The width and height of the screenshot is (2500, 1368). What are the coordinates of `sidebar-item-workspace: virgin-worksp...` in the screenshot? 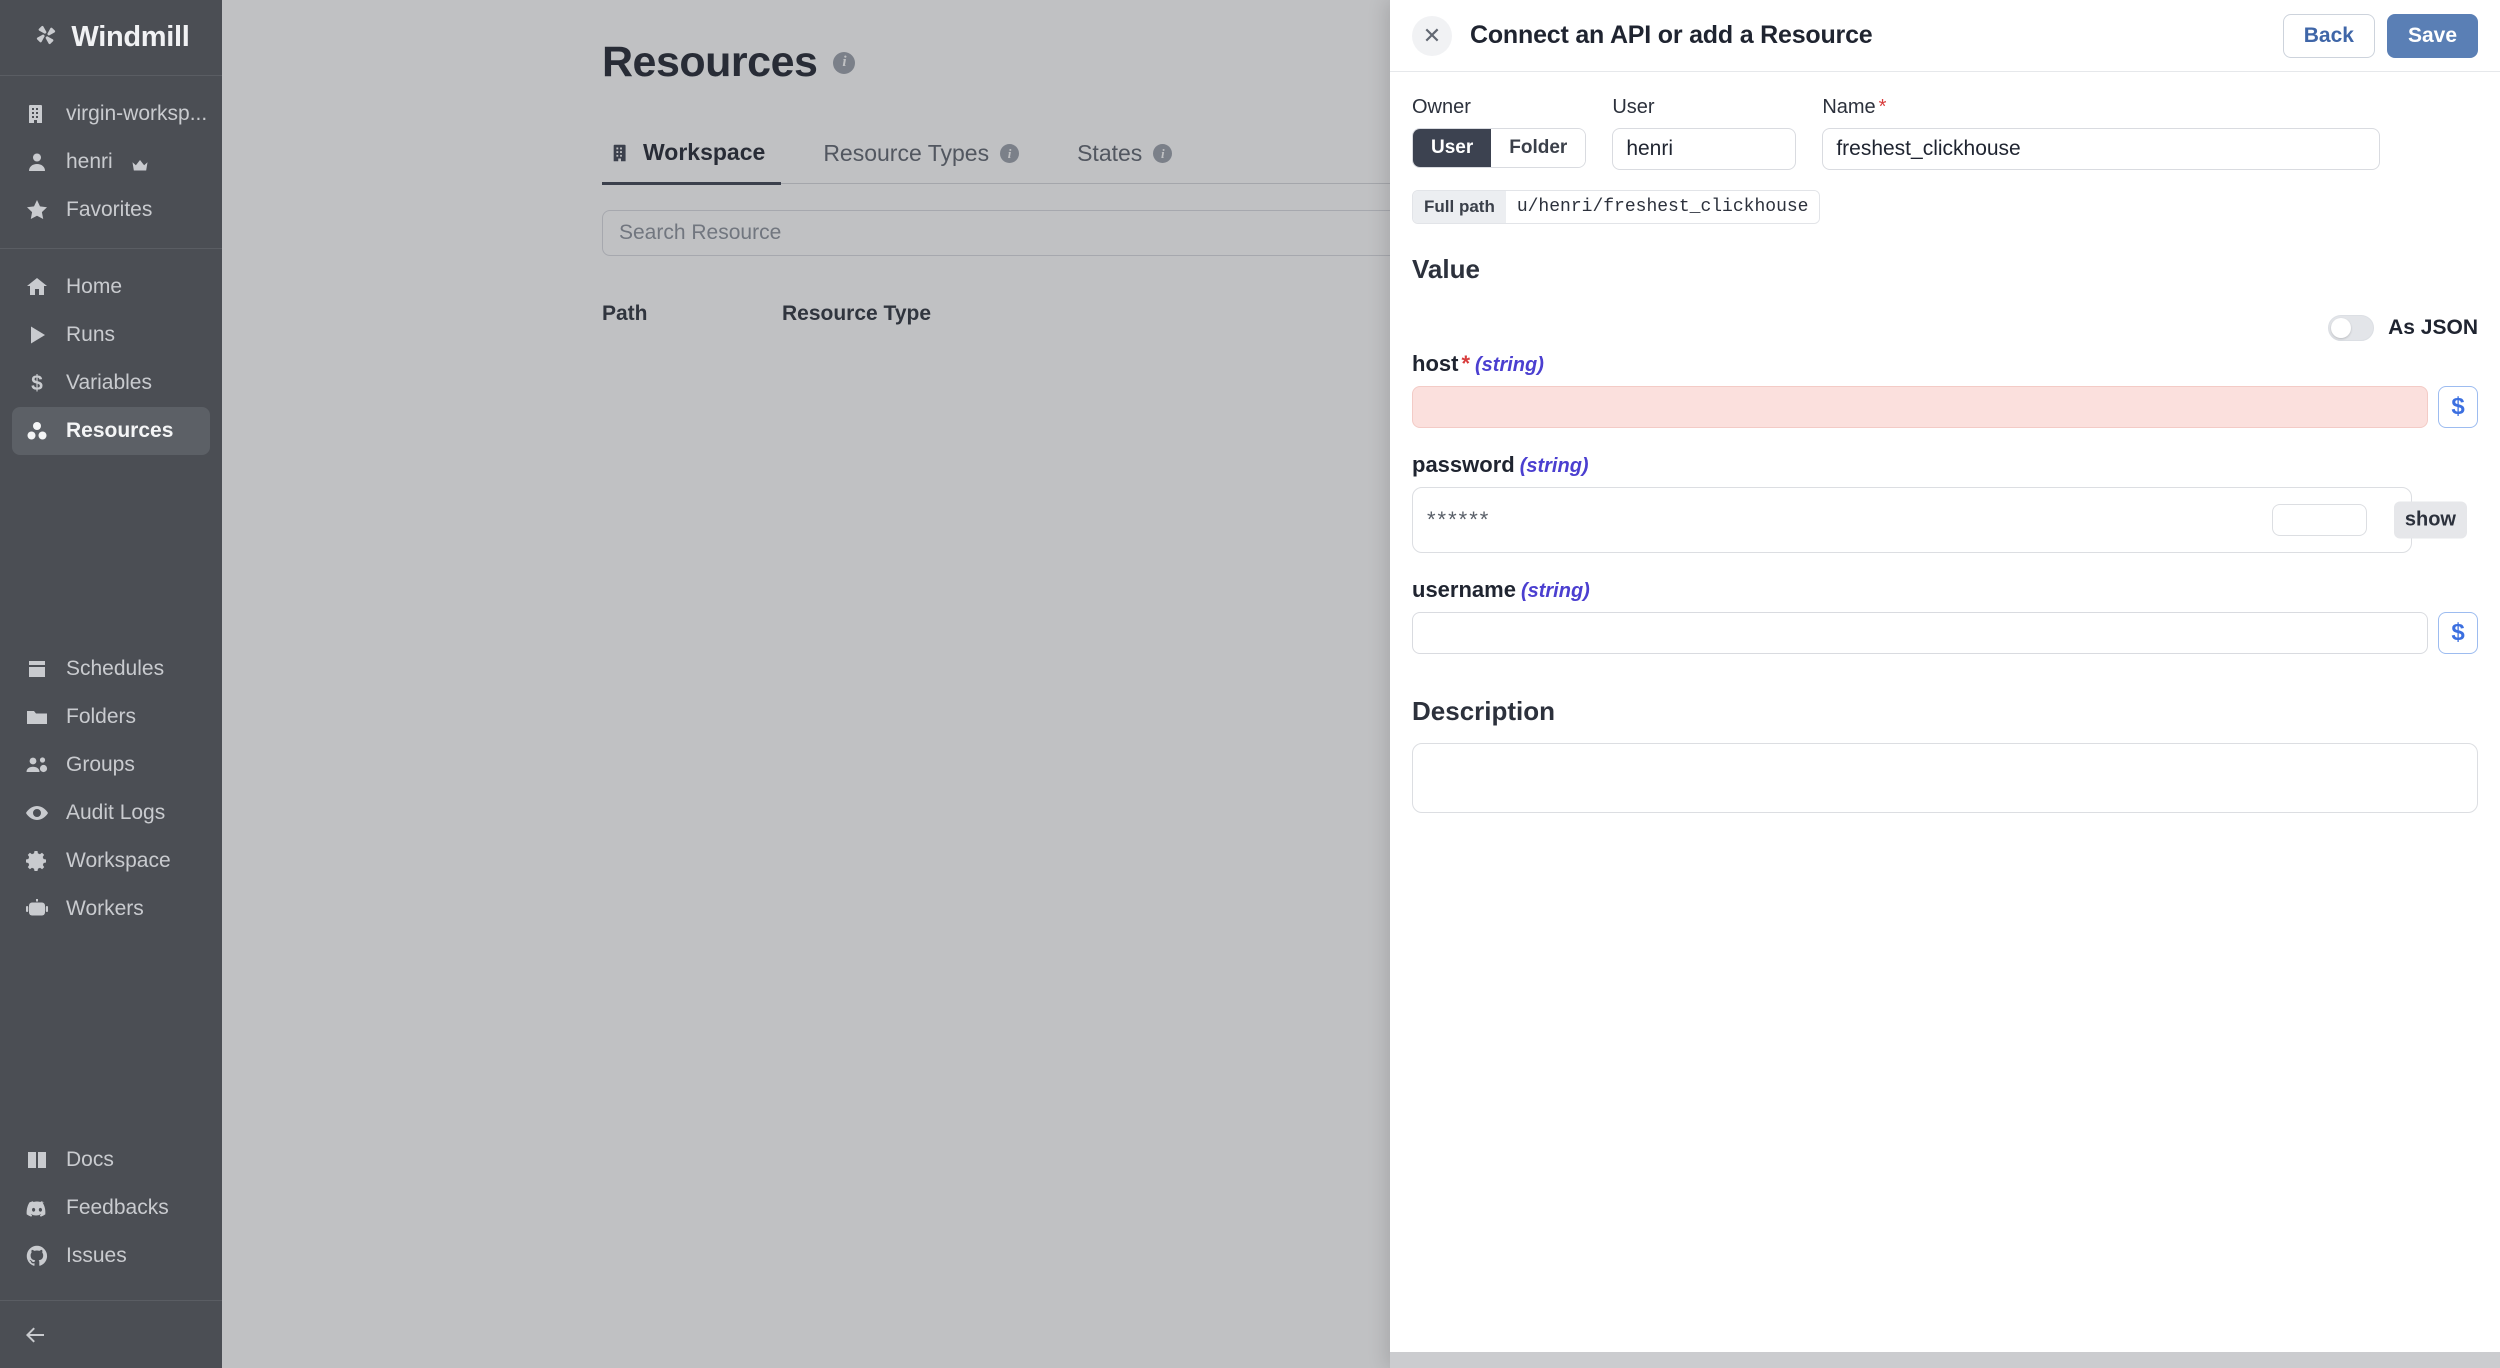 It's located at (111, 114).